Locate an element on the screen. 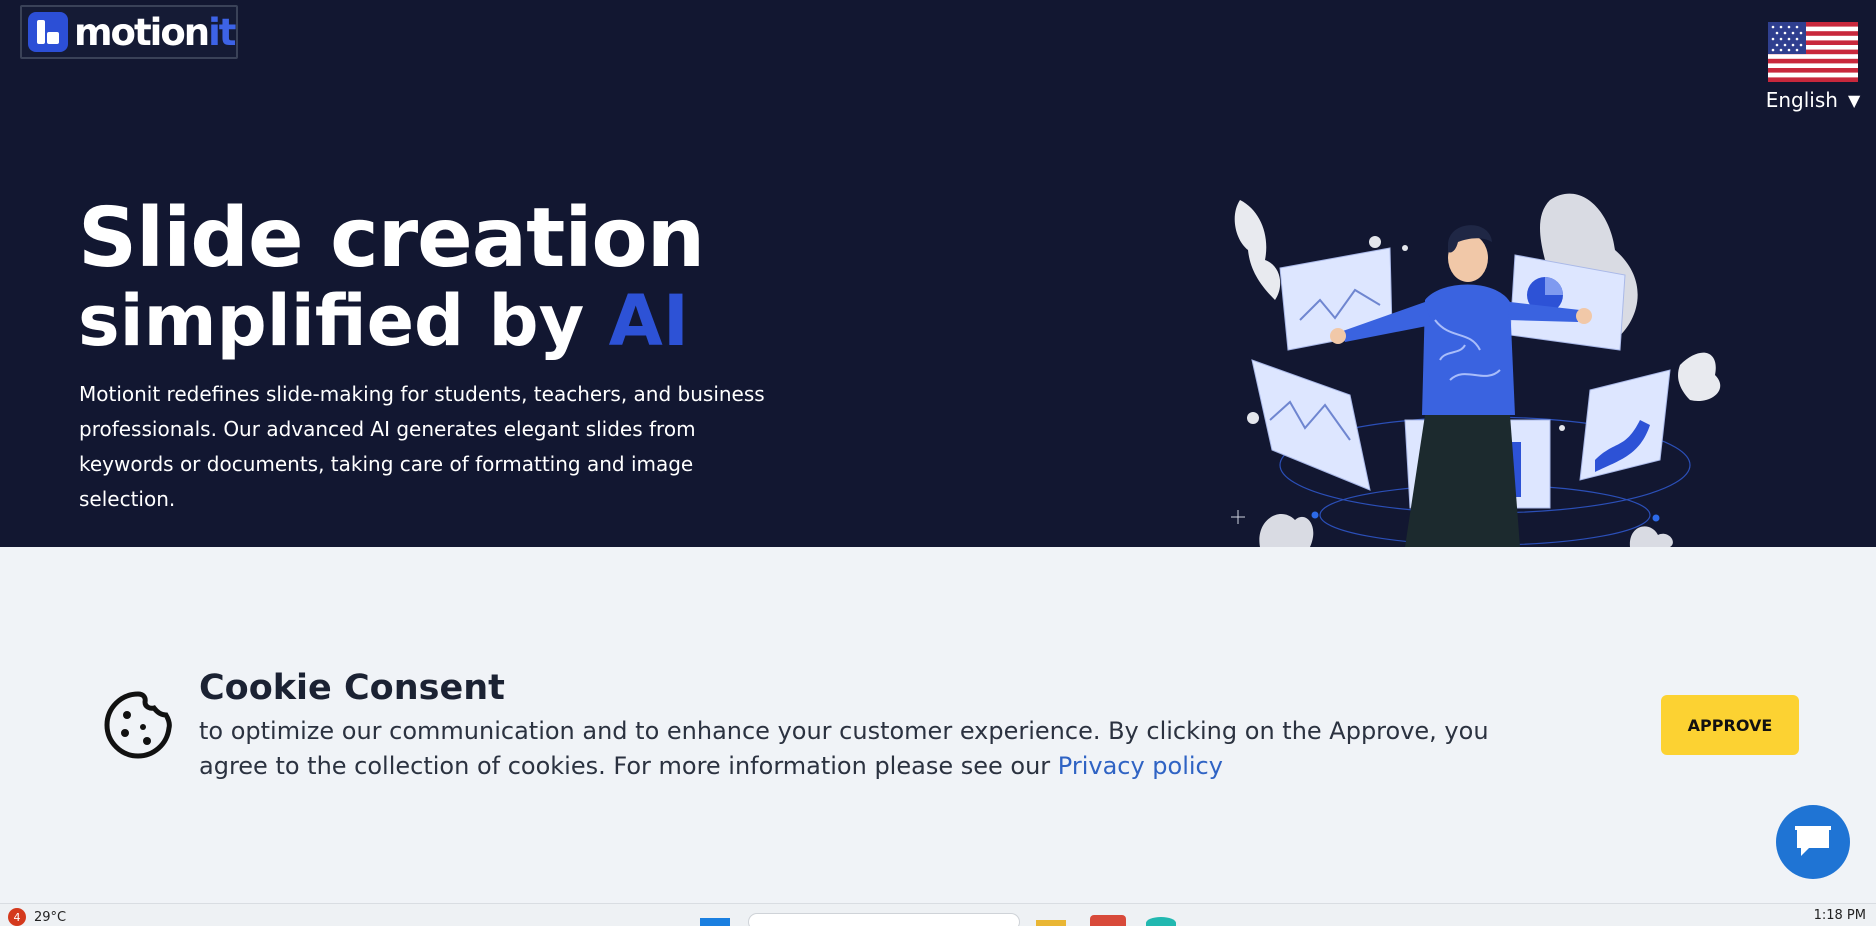 The width and height of the screenshot is (1876, 926). cookie-icon is located at coordinates (138, 725).